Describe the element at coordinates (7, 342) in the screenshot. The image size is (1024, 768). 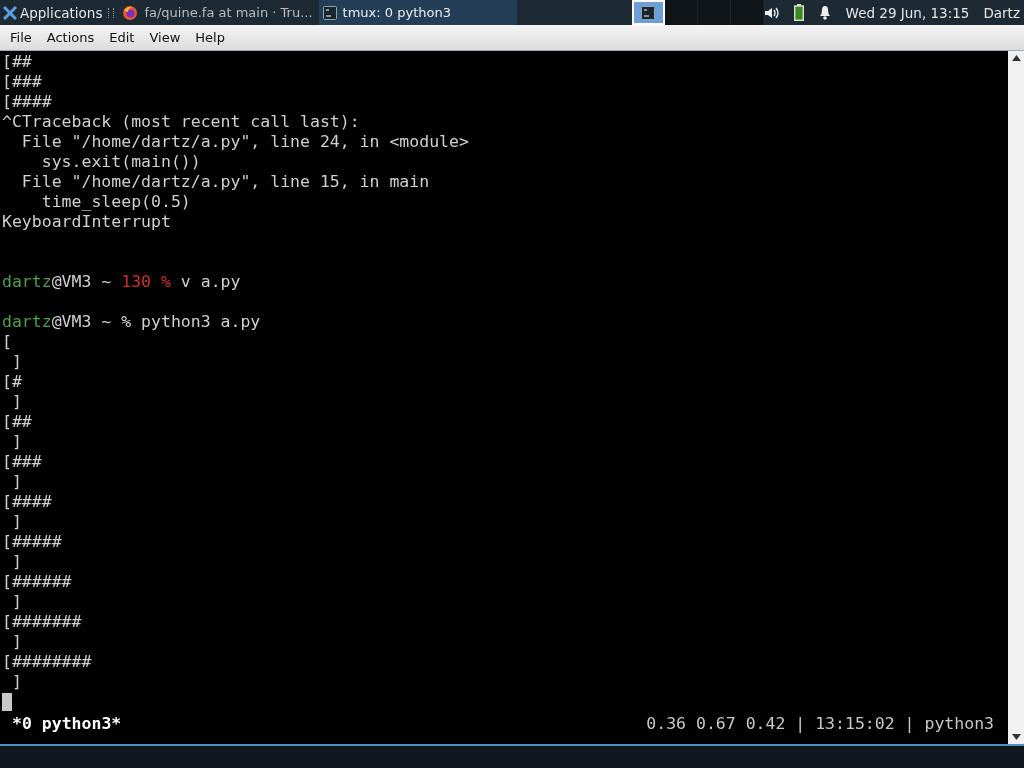
I see `terminal-line: [` at that location.